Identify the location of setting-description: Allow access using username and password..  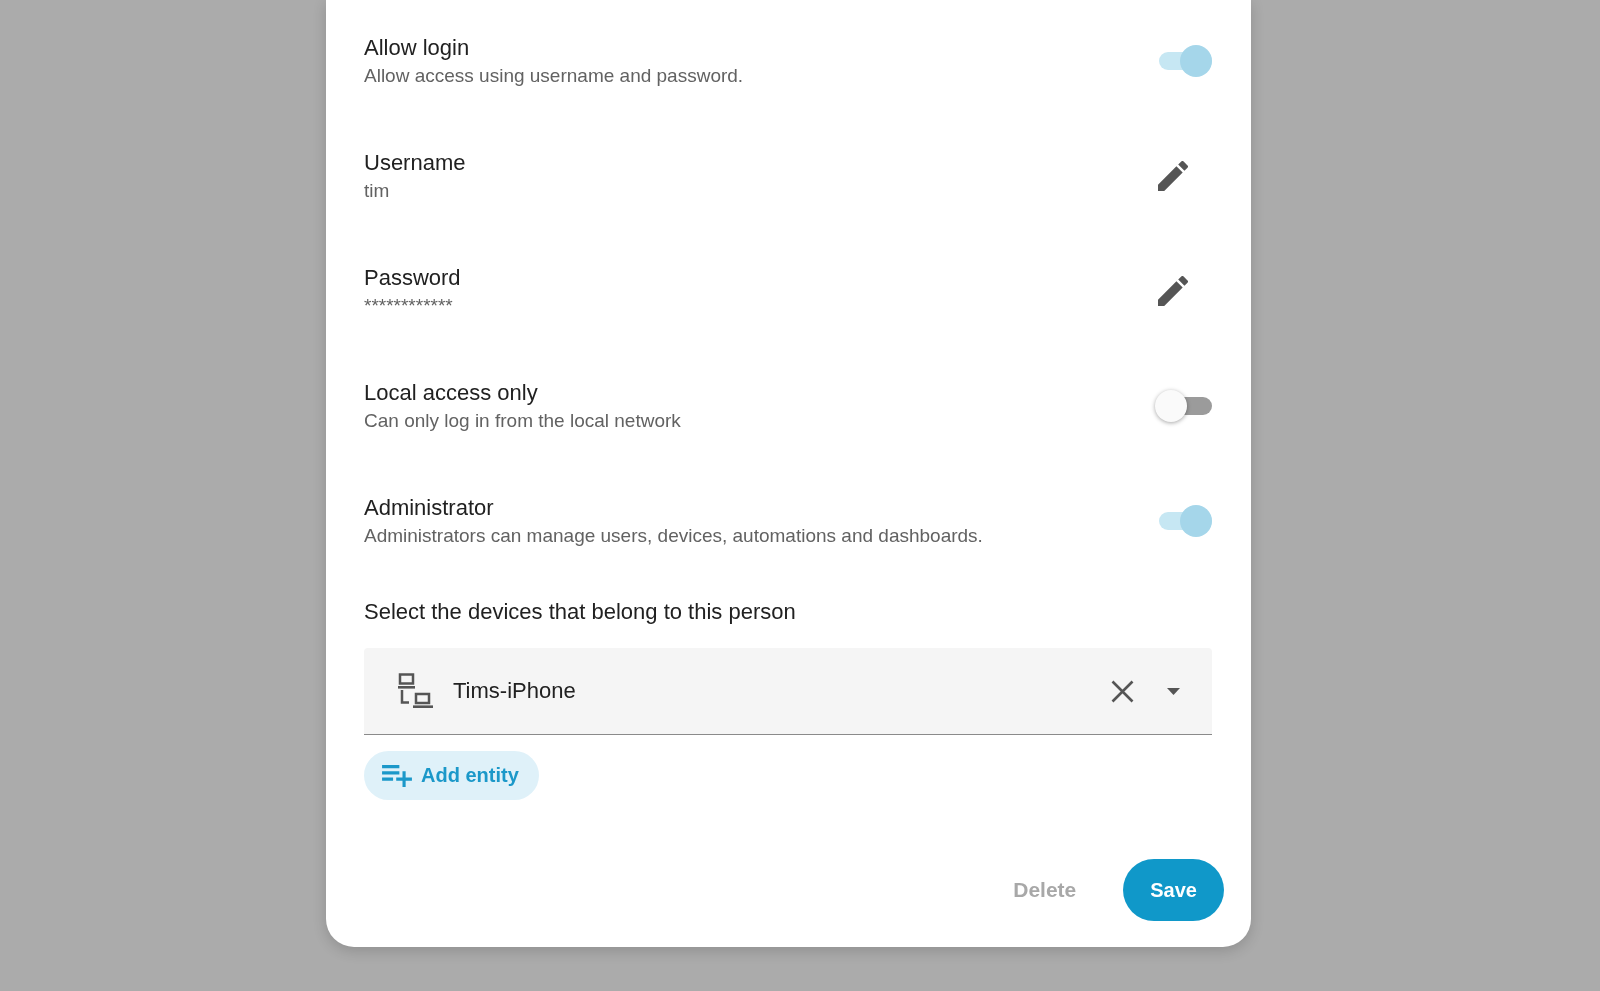
(554, 75).